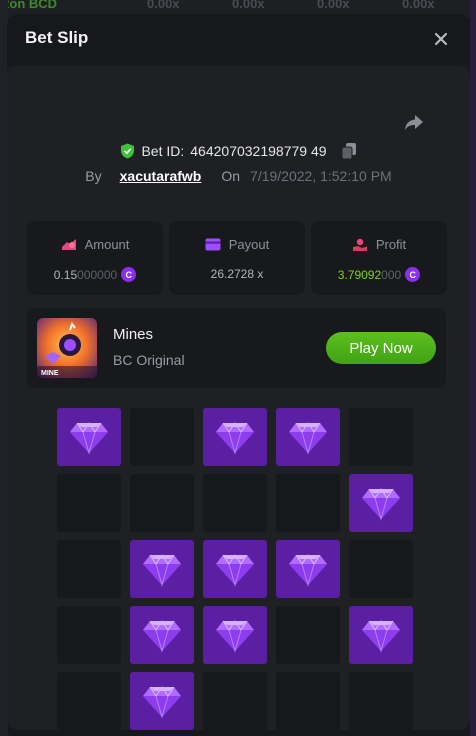 The height and width of the screenshot is (736, 476). I want to click on game-card: MINE Mines BC Original Play Now, so click(236, 348).